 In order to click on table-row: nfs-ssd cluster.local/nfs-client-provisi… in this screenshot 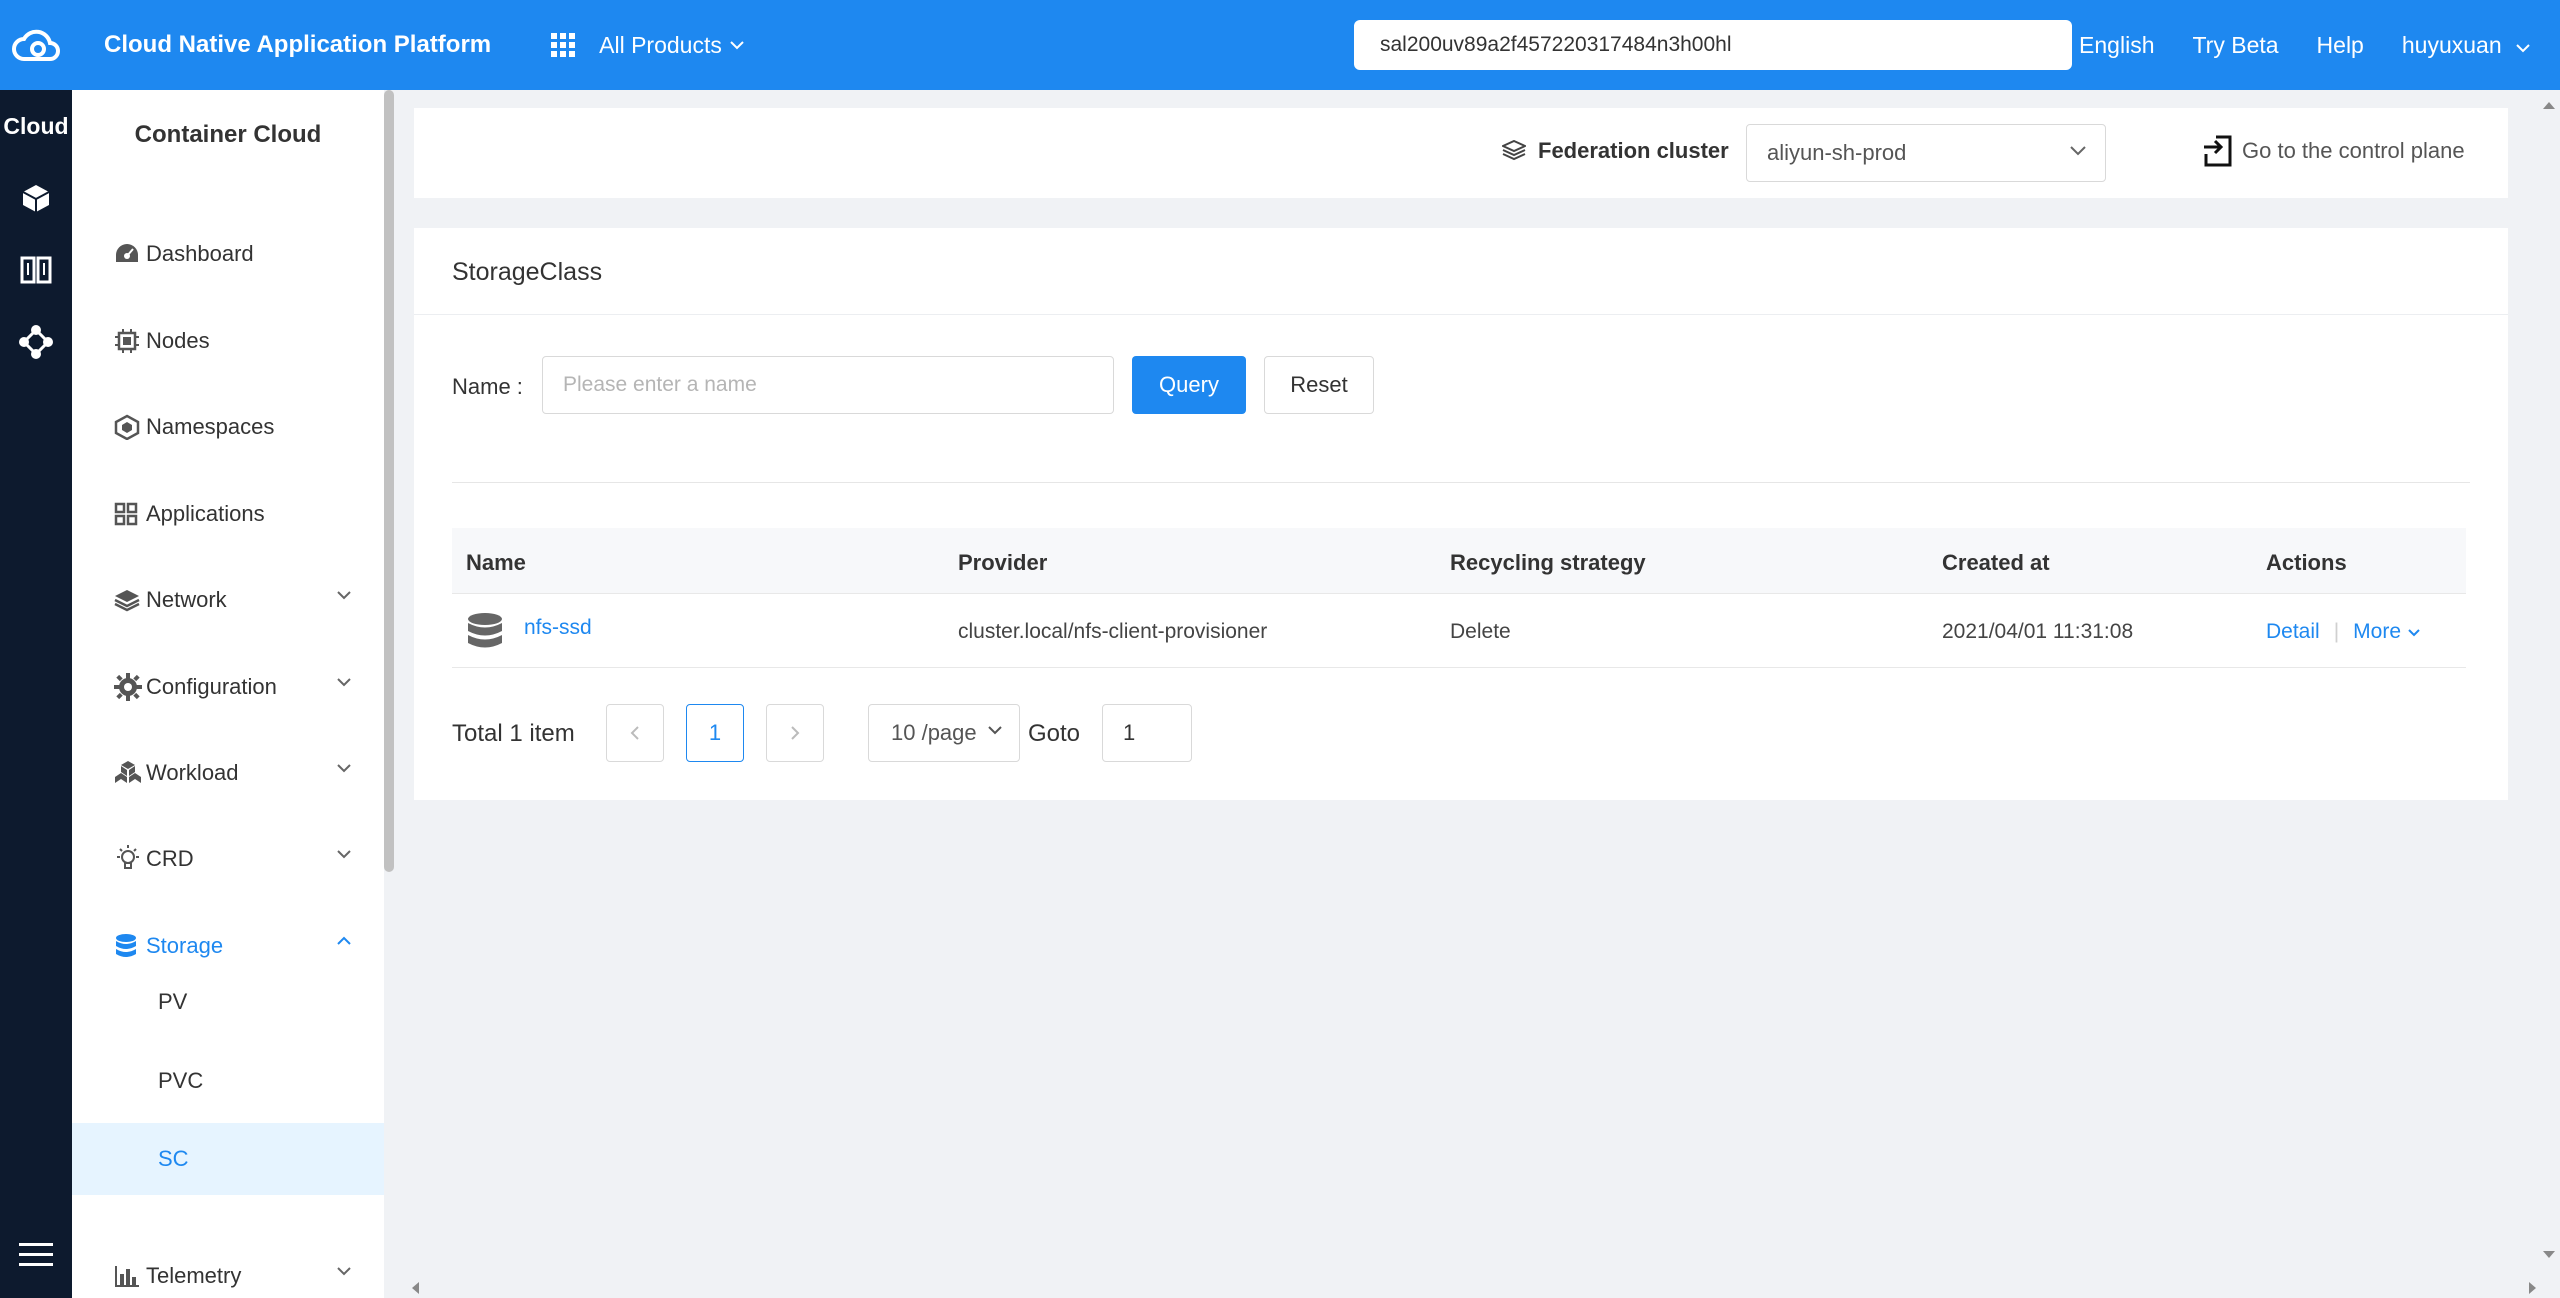, I will do `click(1459, 631)`.